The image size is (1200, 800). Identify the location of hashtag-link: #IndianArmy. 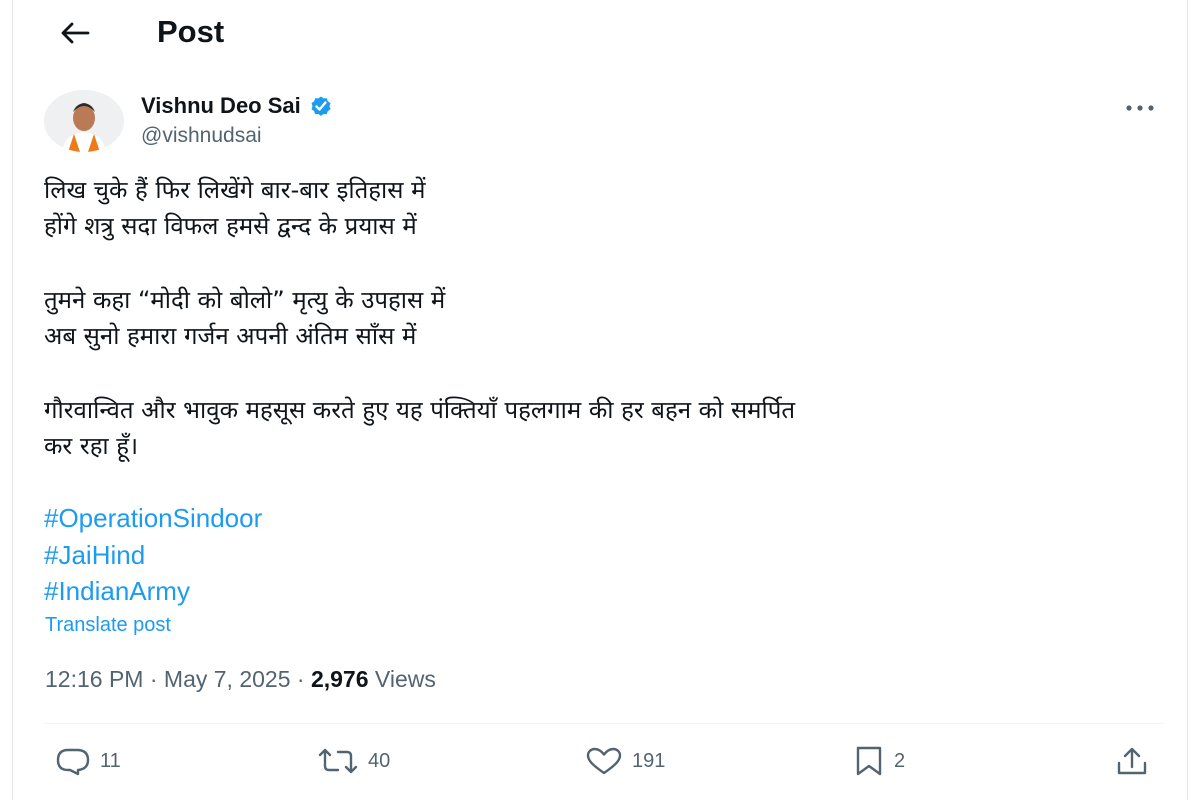
(153, 591).